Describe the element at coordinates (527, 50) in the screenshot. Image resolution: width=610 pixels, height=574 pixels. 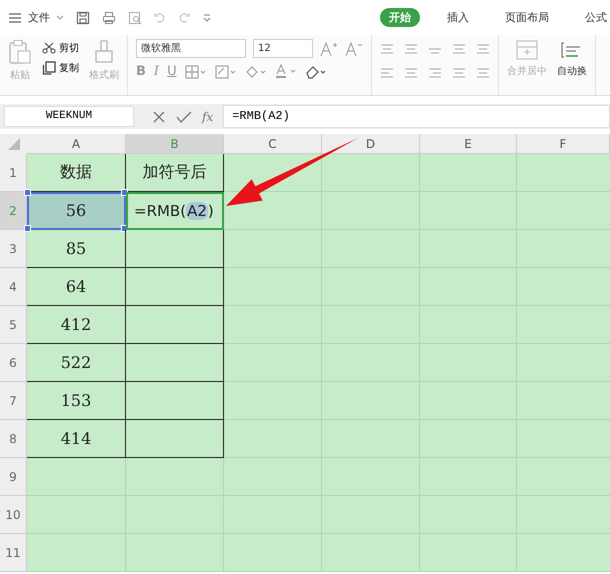
I see `merge-icon` at that location.